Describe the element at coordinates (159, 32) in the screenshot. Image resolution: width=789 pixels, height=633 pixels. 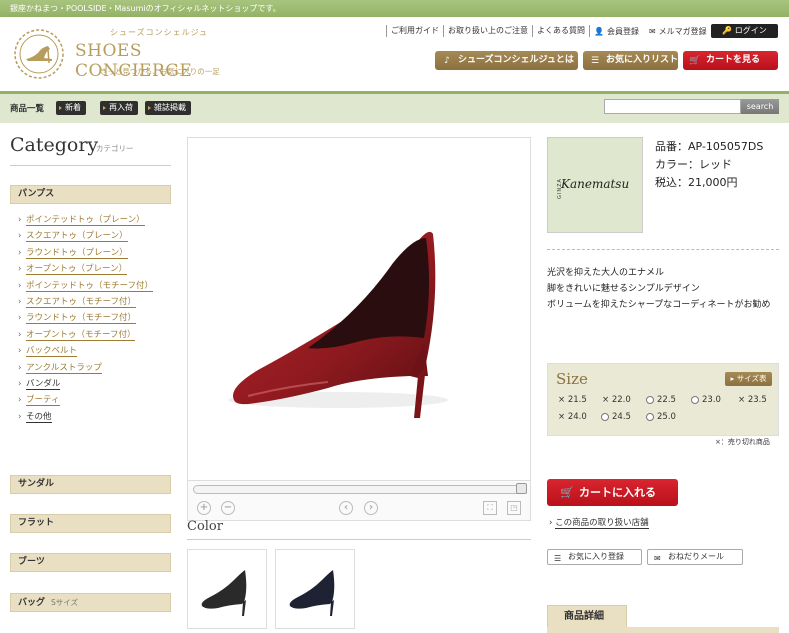
I see `logo-subtitle: シューズコンシェルジュ` at that location.